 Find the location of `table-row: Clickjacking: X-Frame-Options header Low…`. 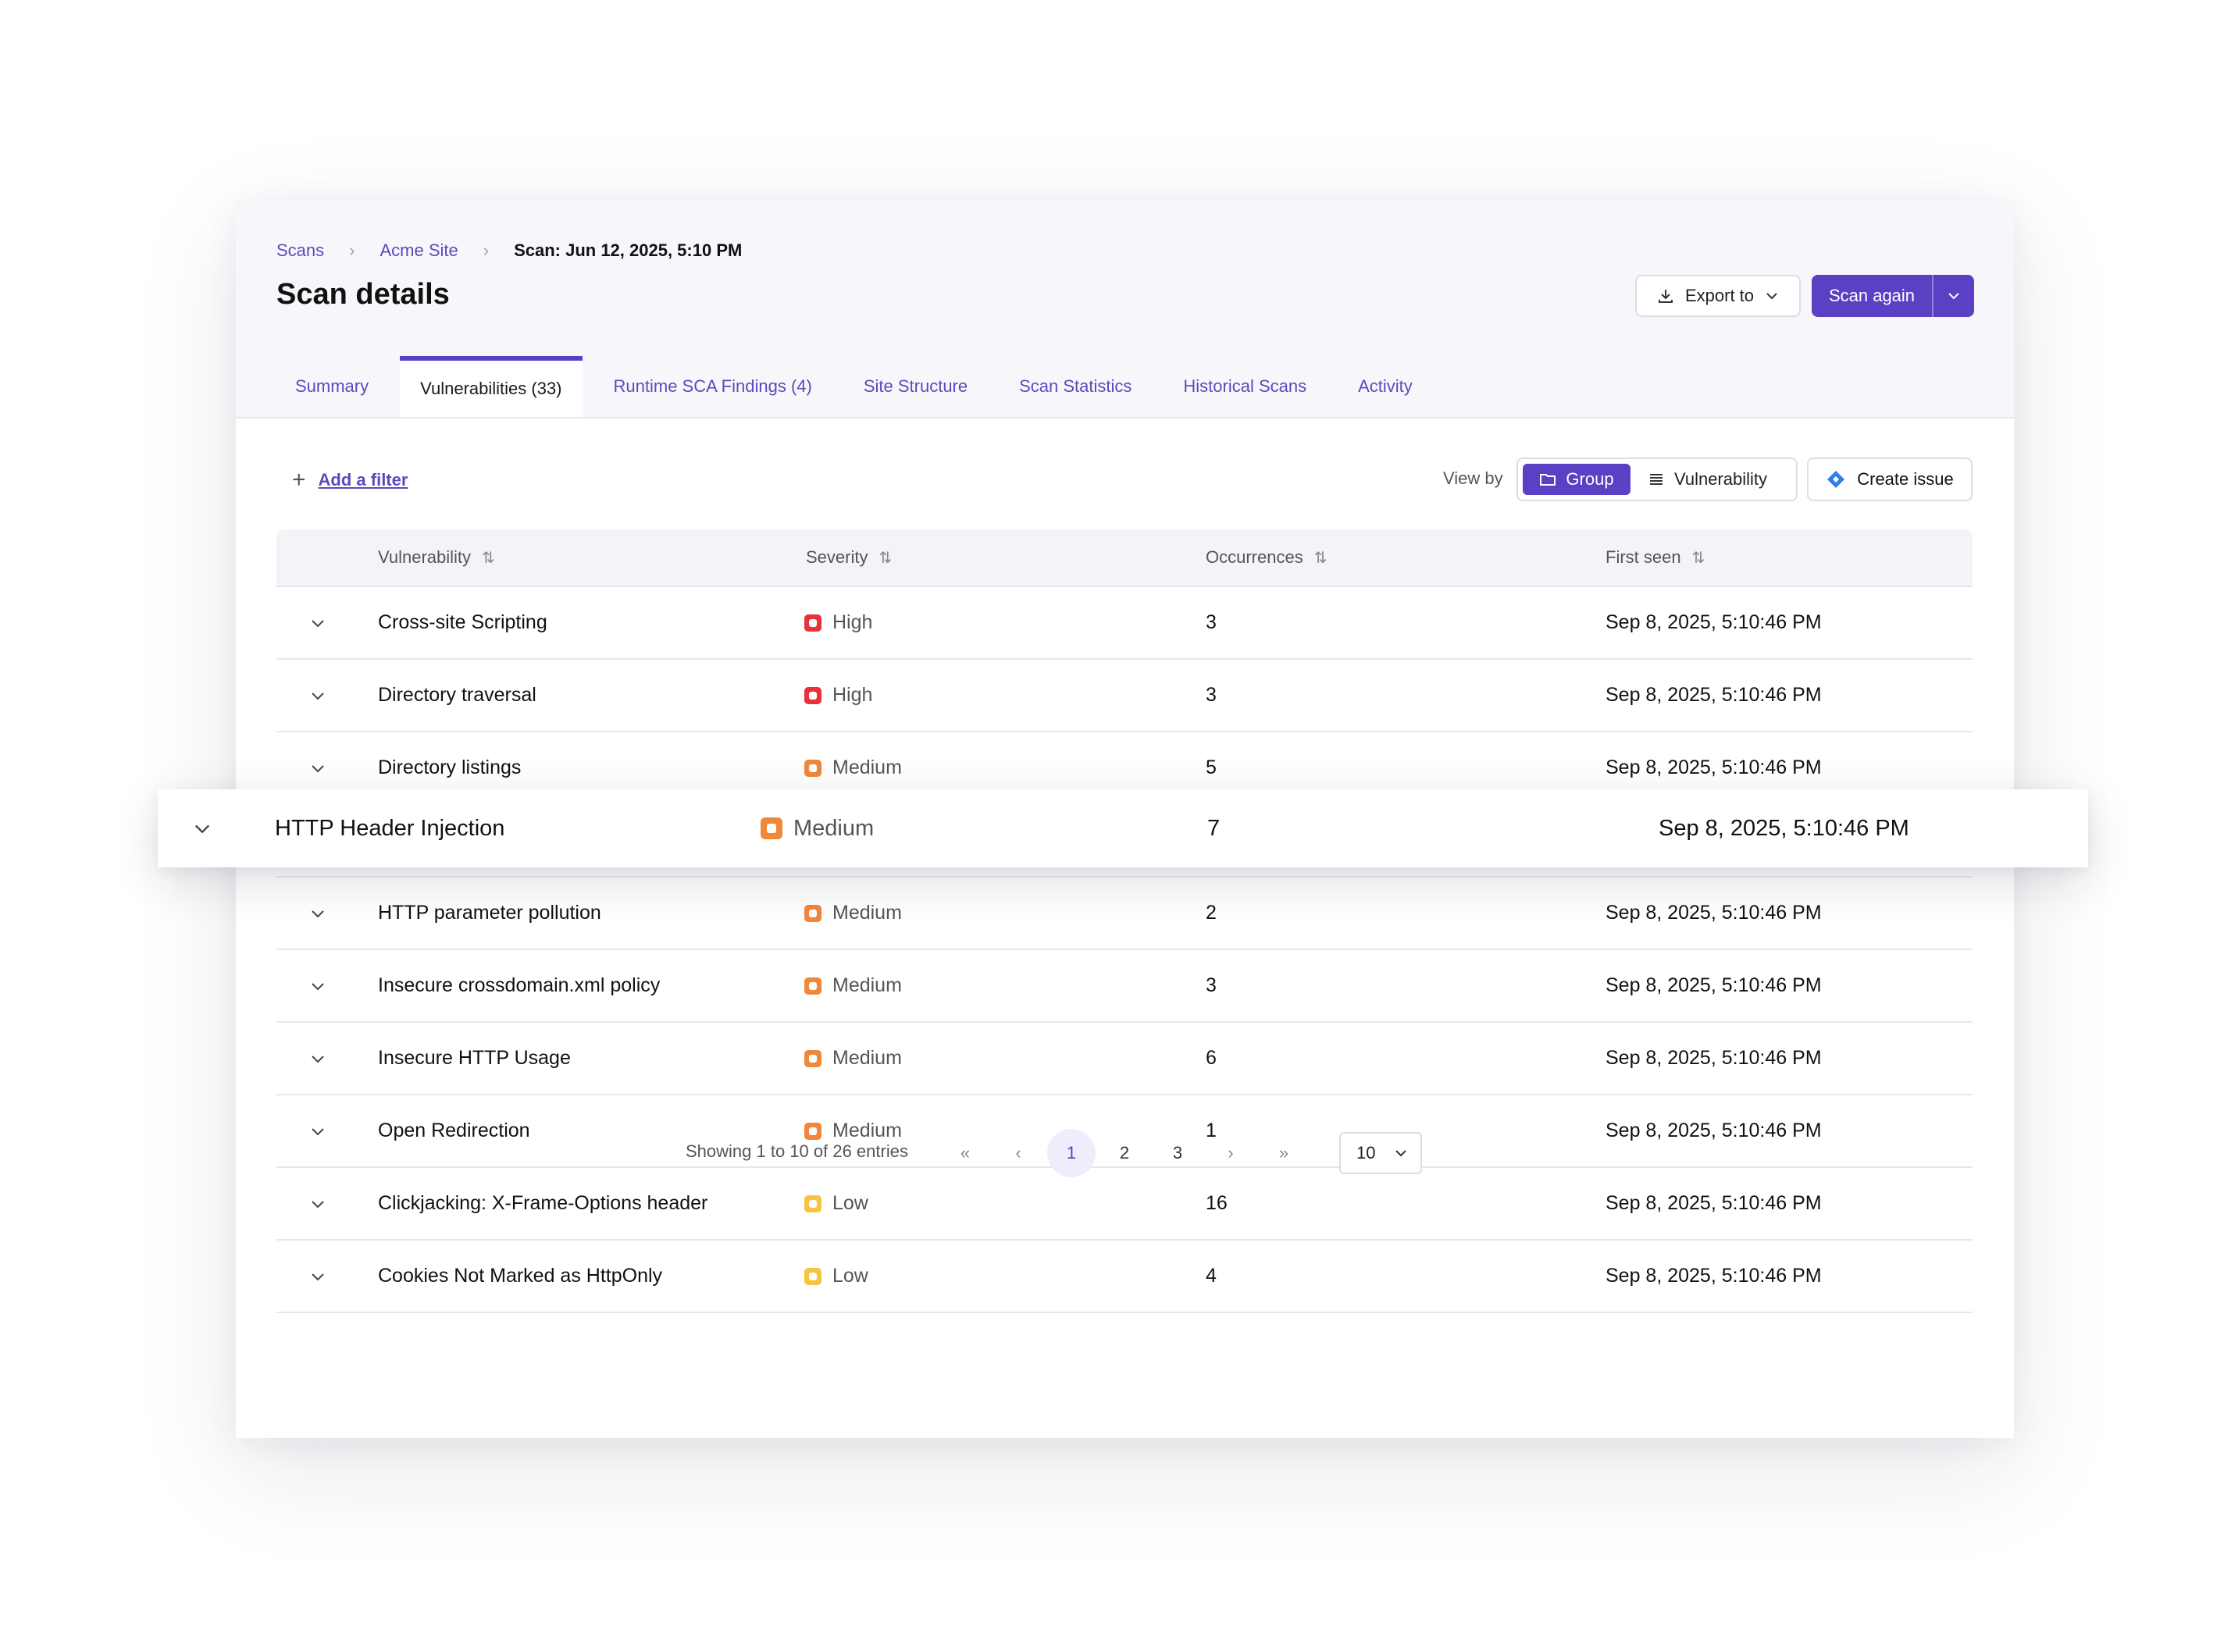

table-row: Clickjacking: X-Frame-Options header Low… is located at coordinates (1124, 1205).